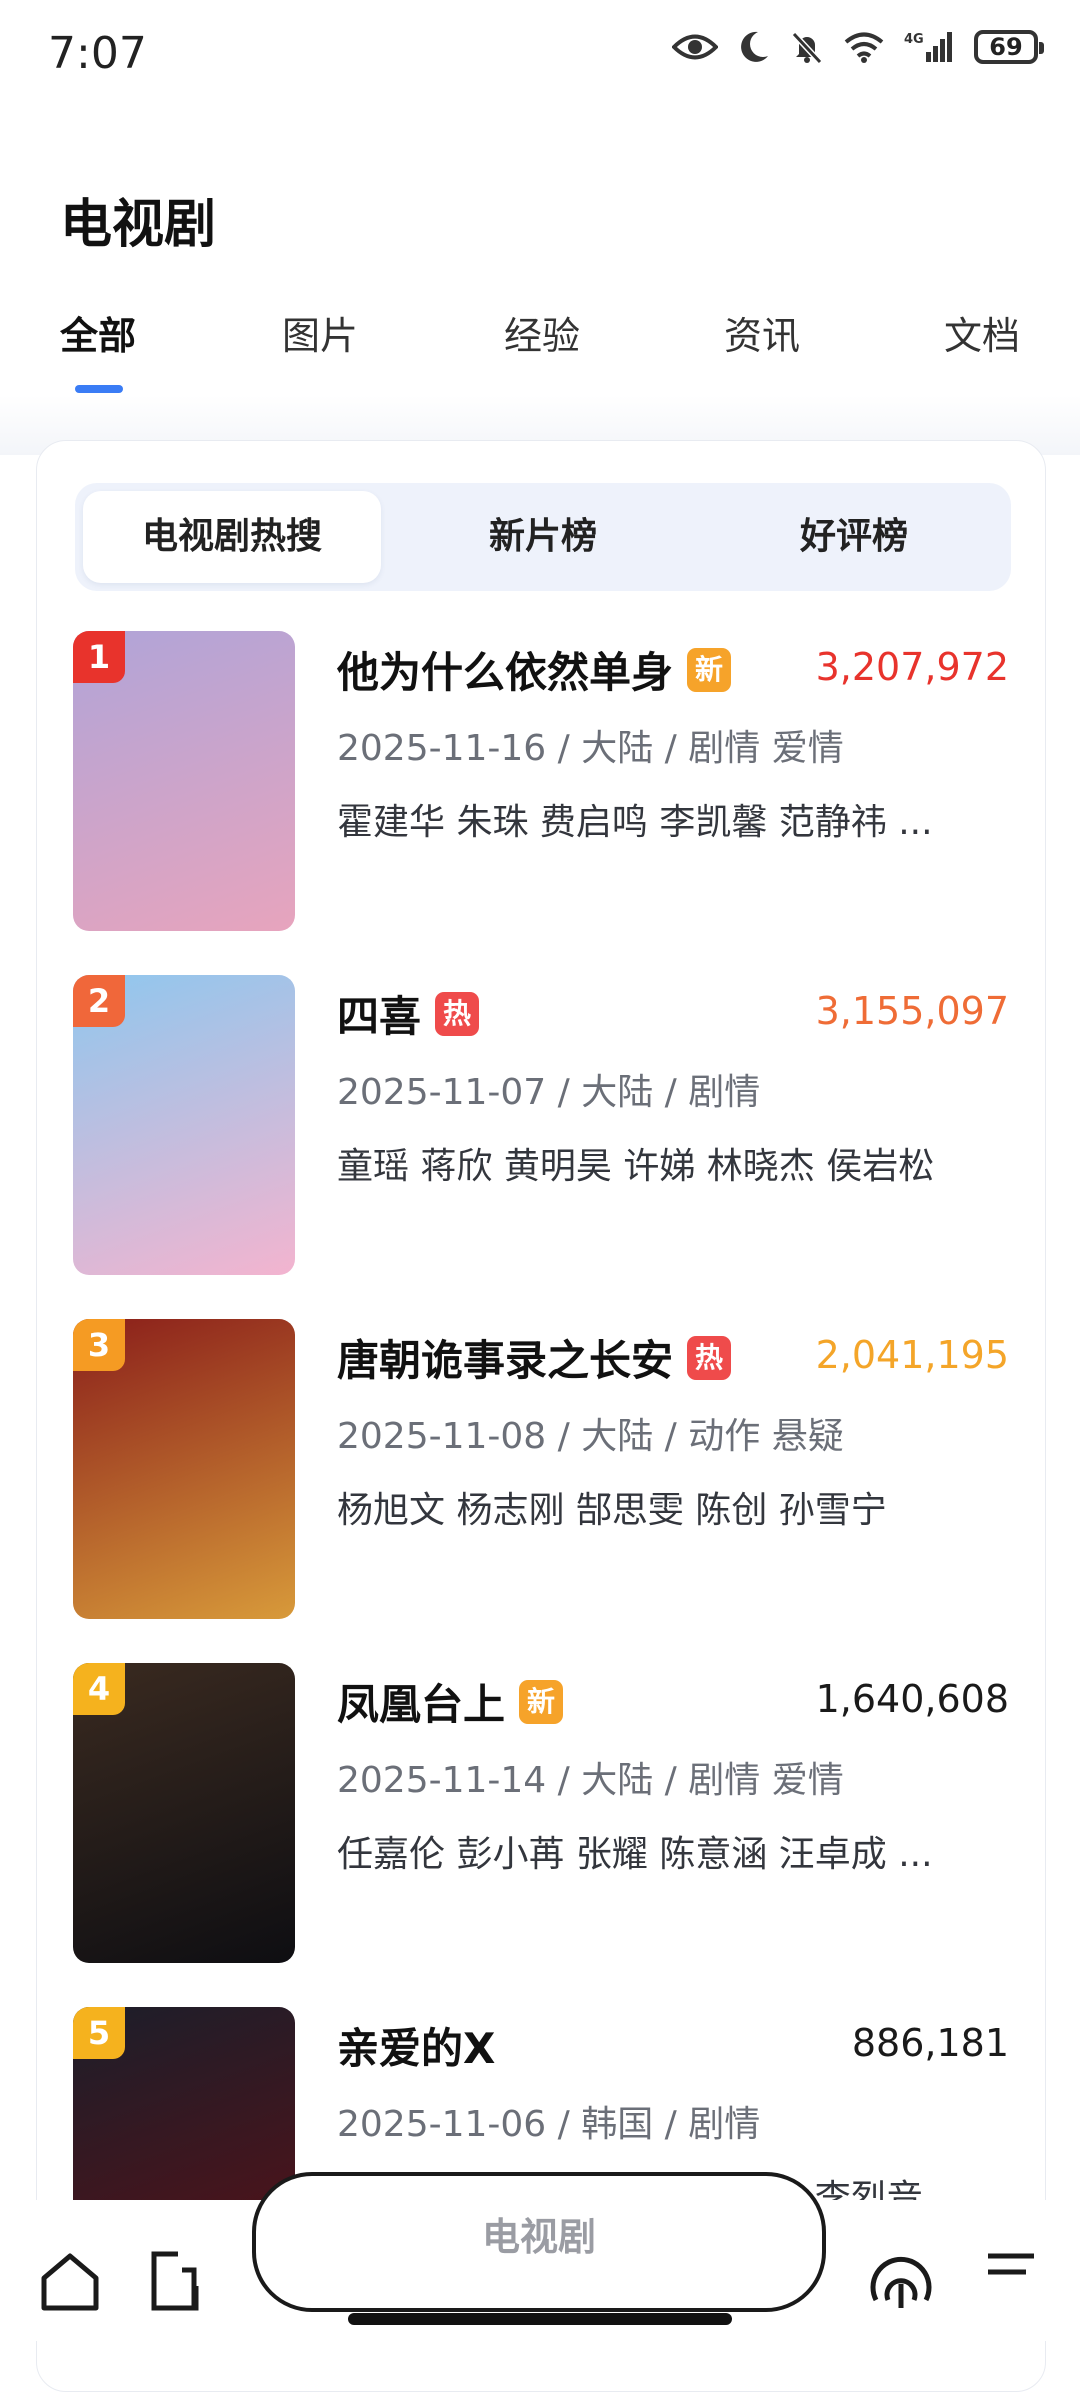  Describe the element at coordinates (982, 332) in the screenshot. I see `tab-documents: 文档` at that location.